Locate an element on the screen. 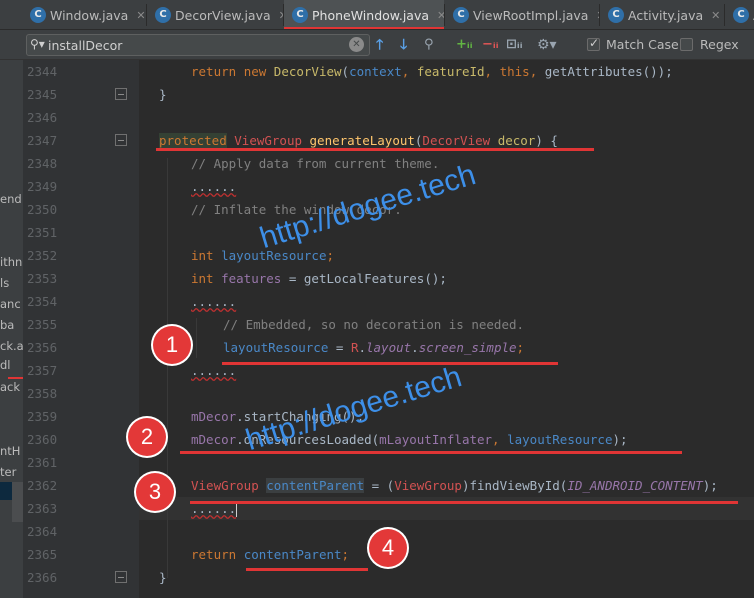 The width and height of the screenshot is (754, 598). project-panel-clipped: end ithn ls anc ba ck.a dl ack ntH ter is located at coordinates (11, 329).